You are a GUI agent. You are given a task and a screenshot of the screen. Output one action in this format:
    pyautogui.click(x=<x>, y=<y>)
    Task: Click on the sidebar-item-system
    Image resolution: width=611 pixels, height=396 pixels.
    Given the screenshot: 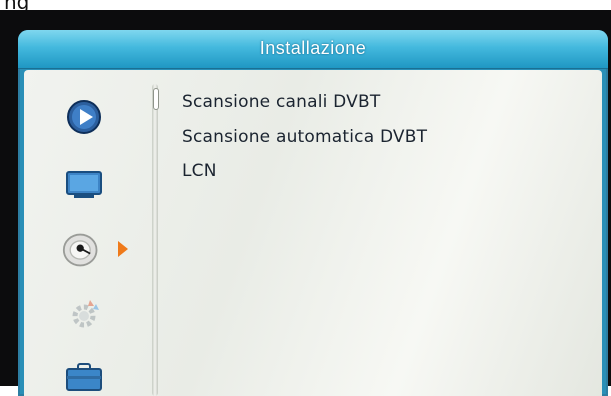 What is the action you would take?
    pyautogui.click(x=84, y=376)
    